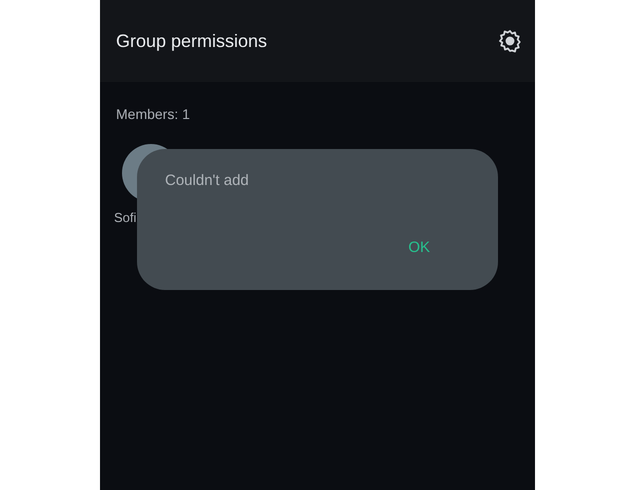 The width and height of the screenshot is (635, 490). I want to click on screen-title: Group permissions, so click(192, 41).